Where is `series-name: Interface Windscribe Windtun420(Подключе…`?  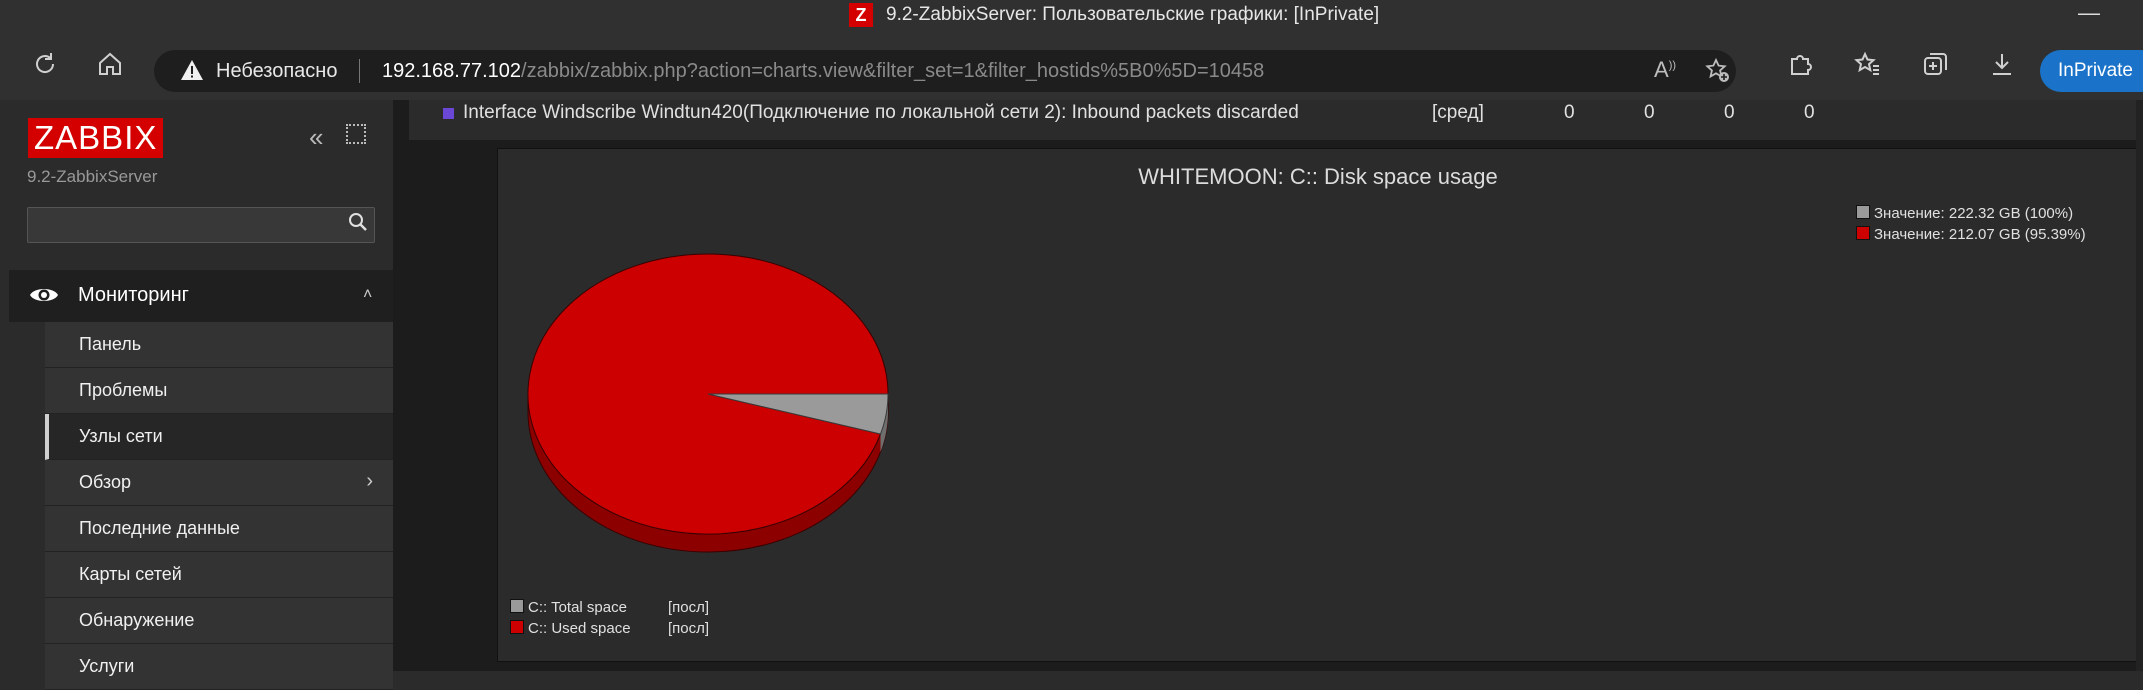
series-name: Interface Windscribe Windtun420(Подключе… is located at coordinates (881, 112).